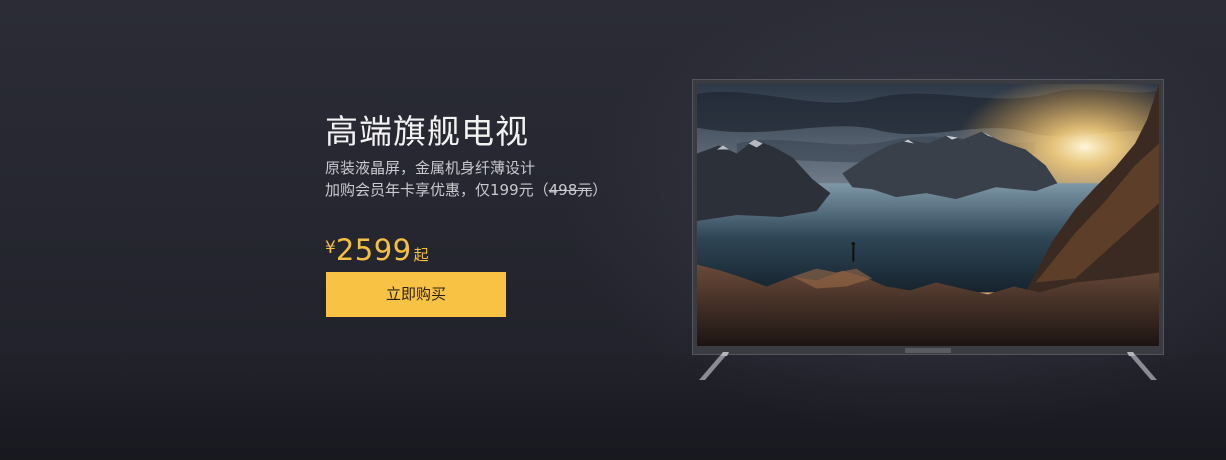 The image size is (1226, 460). Describe the element at coordinates (416, 294) in the screenshot. I see `buy-now-button: 立即购买` at that location.